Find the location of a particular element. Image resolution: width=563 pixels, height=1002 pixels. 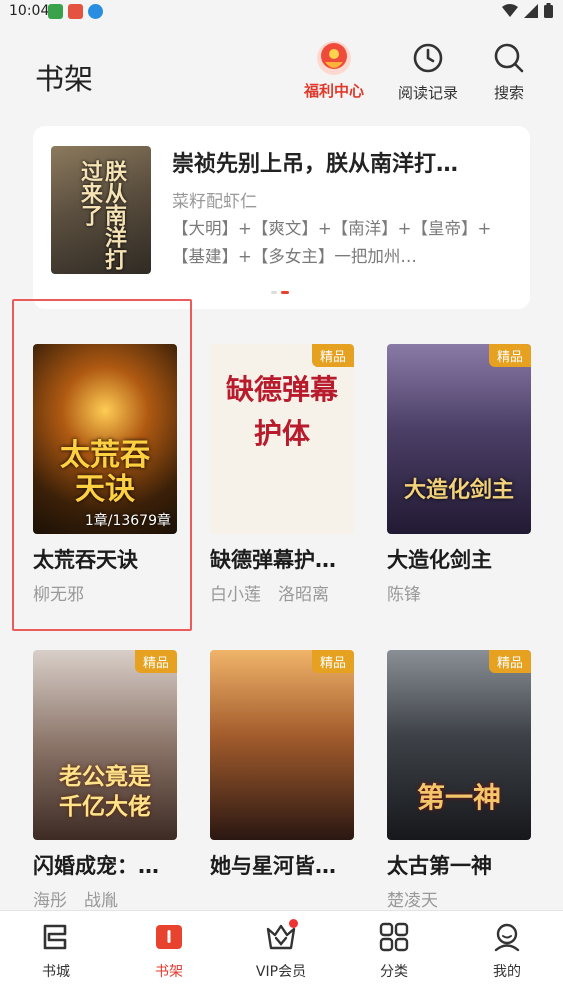

tab-label: VIP会员 is located at coordinates (281, 972).